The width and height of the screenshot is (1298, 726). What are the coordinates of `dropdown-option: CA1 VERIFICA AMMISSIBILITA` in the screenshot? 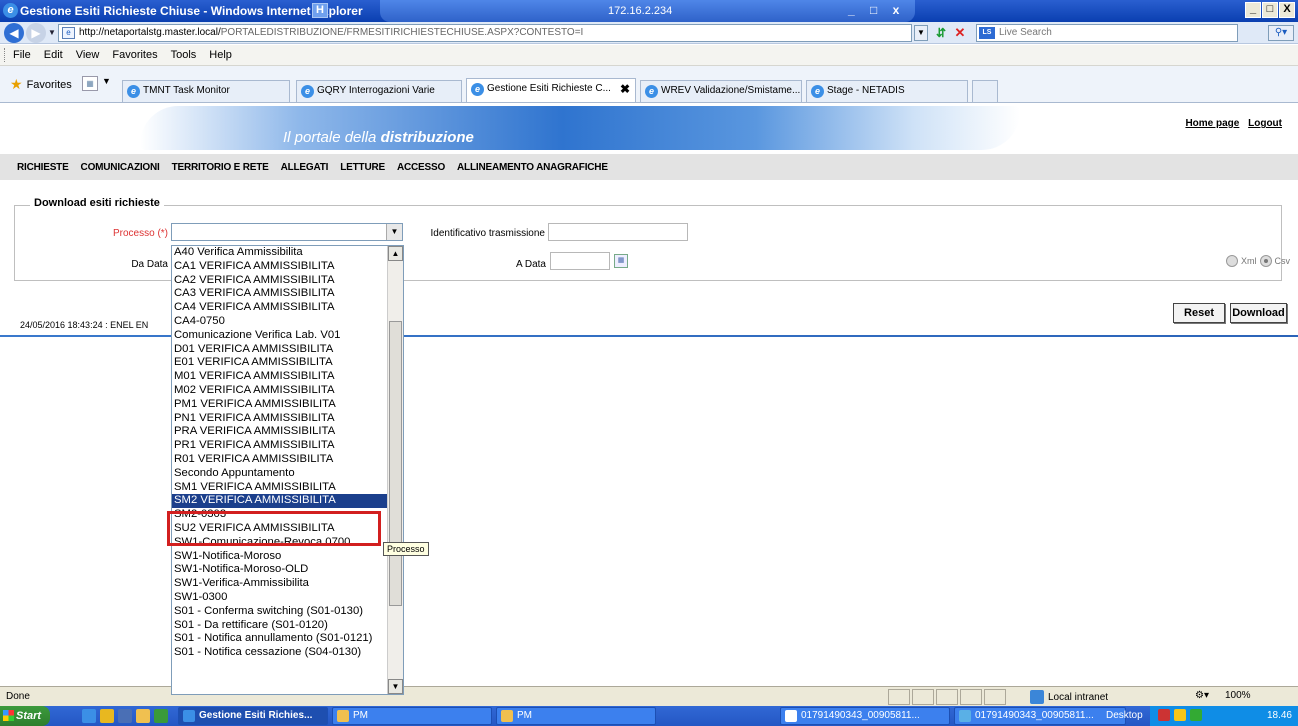 It's located at (279, 267).